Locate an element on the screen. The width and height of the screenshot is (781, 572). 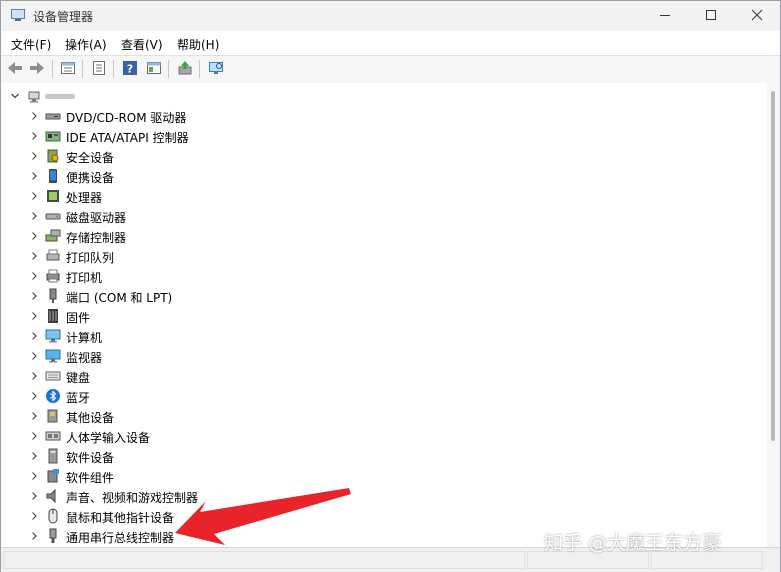
properties-button is located at coordinates (68, 69).